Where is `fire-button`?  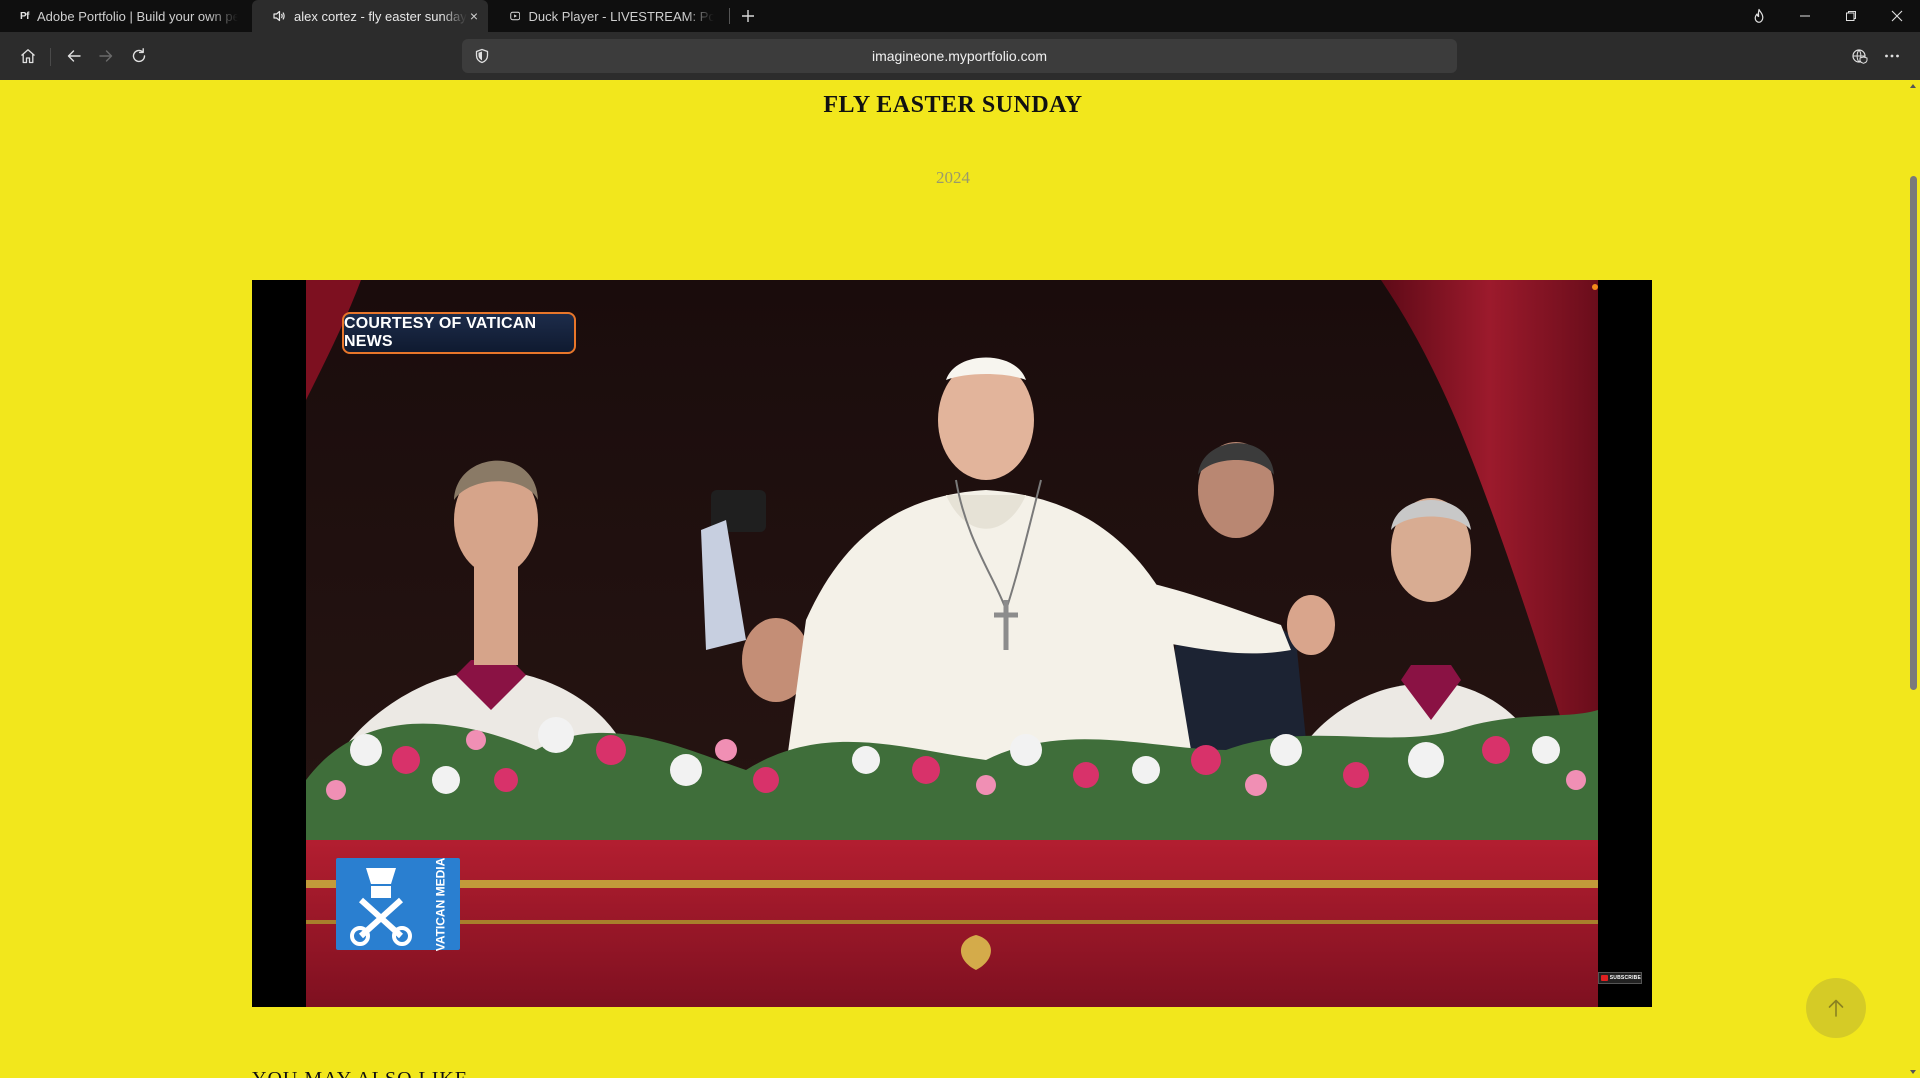
fire-button is located at coordinates (1759, 16).